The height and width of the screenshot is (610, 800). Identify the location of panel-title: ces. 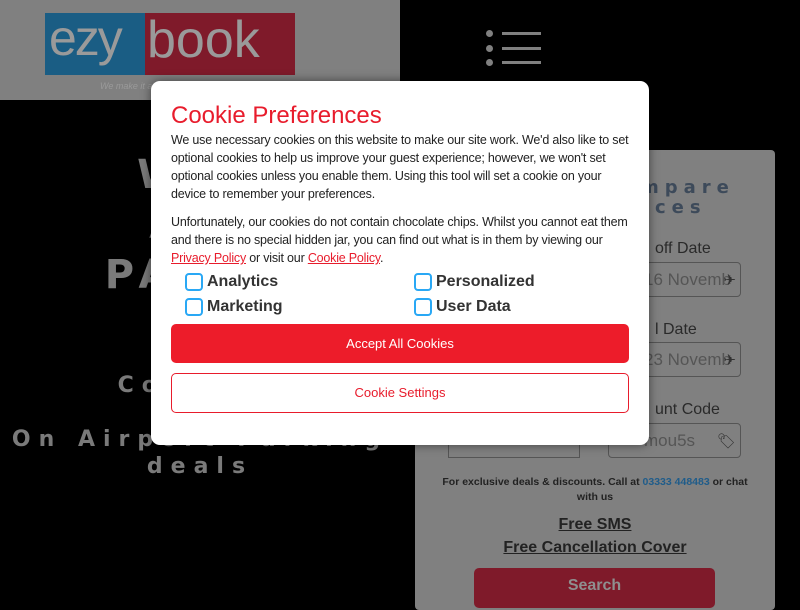
(681, 207).